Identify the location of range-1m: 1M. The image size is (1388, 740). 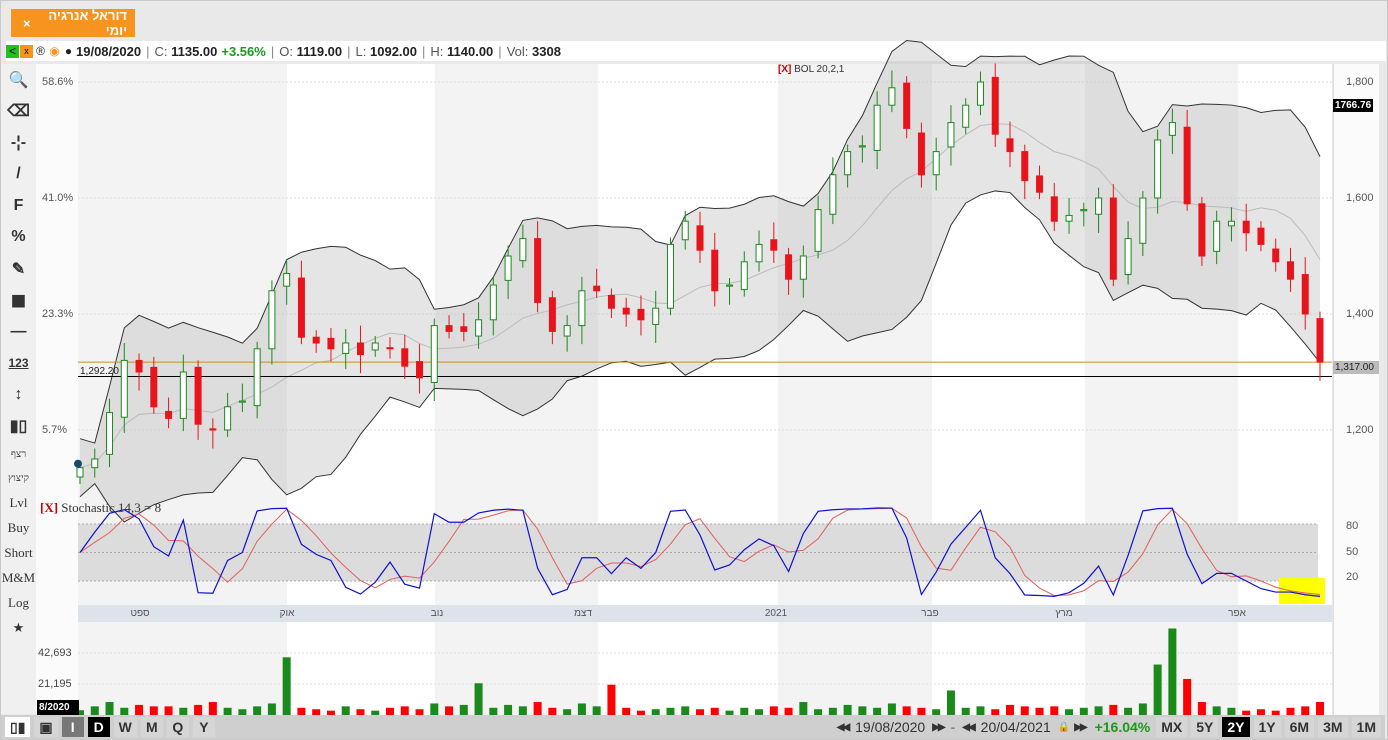
(1366, 727).